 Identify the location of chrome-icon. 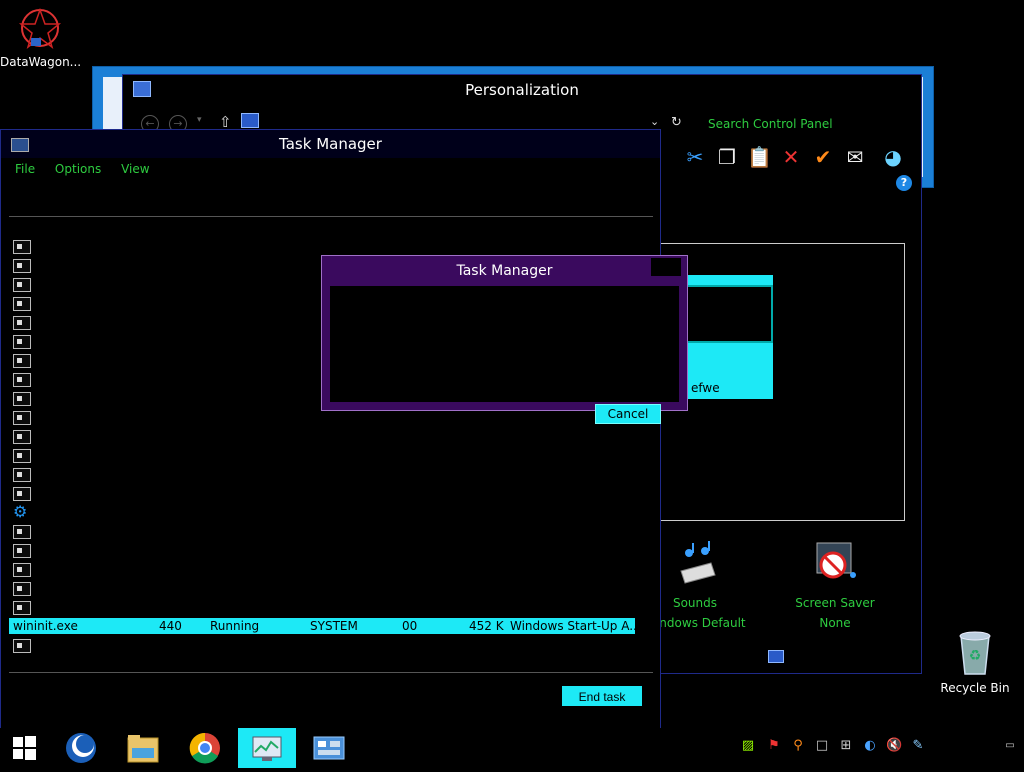
(204, 748).